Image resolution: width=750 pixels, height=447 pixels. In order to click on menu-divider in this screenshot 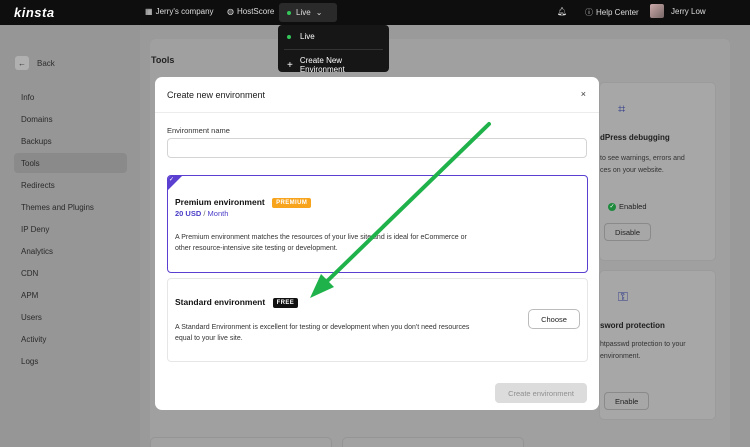, I will do `click(333, 49)`.